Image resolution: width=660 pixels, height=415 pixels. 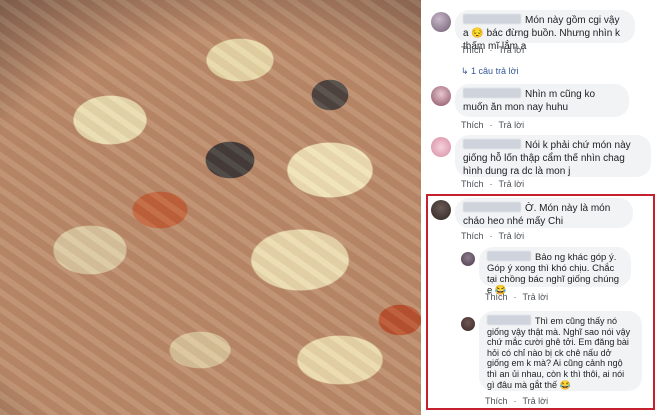 What do you see at coordinates (542, 100) in the screenshot?
I see `comment-bubble-2: Nhìn m cũng ko muốn ăn mon nay huhu` at bounding box center [542, 100].